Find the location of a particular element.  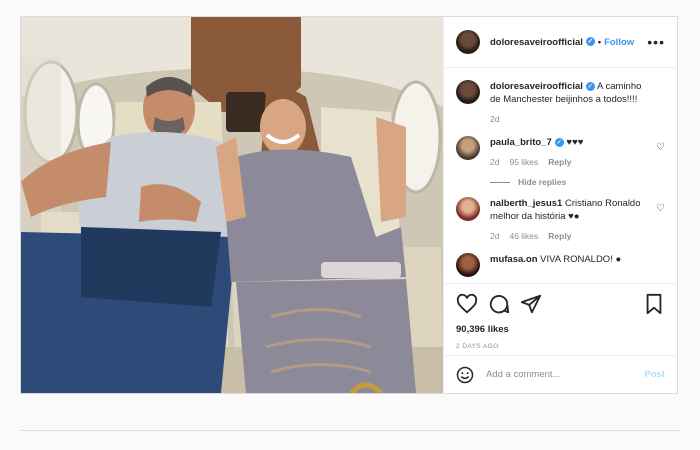

caption-meta: 2d is located at coordinates (570, 119).